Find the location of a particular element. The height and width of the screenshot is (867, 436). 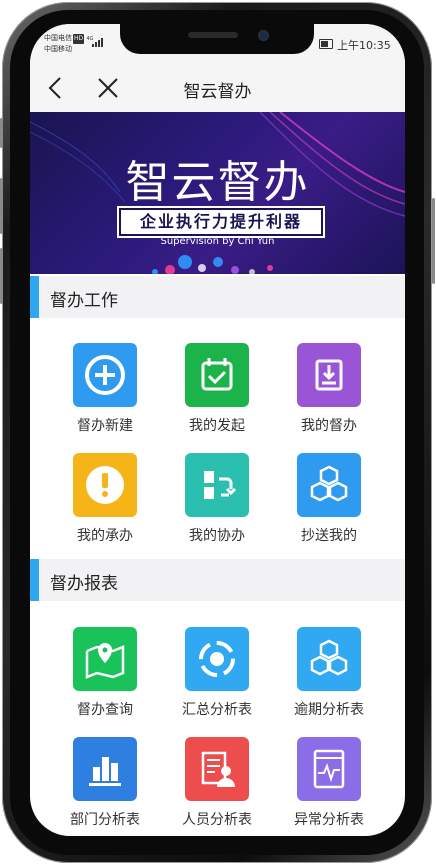

plus-circle-icon is located at coordinates (105, 375).